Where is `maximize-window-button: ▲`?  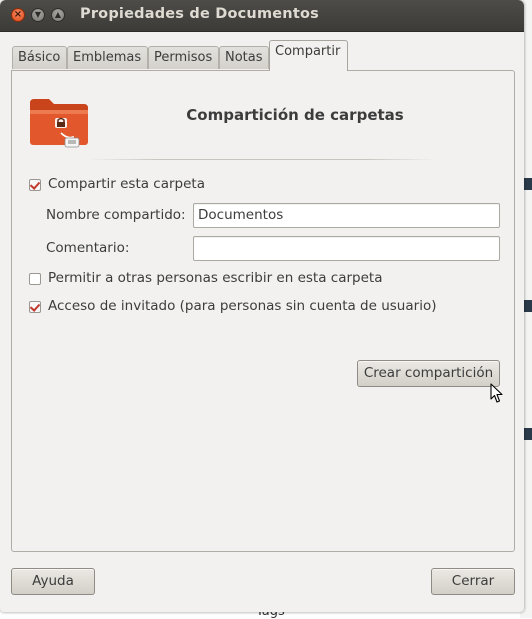
maximize-window-button: ▲ is located at coordinates (58, 15).